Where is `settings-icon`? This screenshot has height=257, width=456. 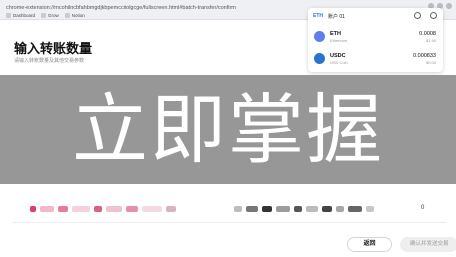 settings-icon is located at coordinates (417, 15).